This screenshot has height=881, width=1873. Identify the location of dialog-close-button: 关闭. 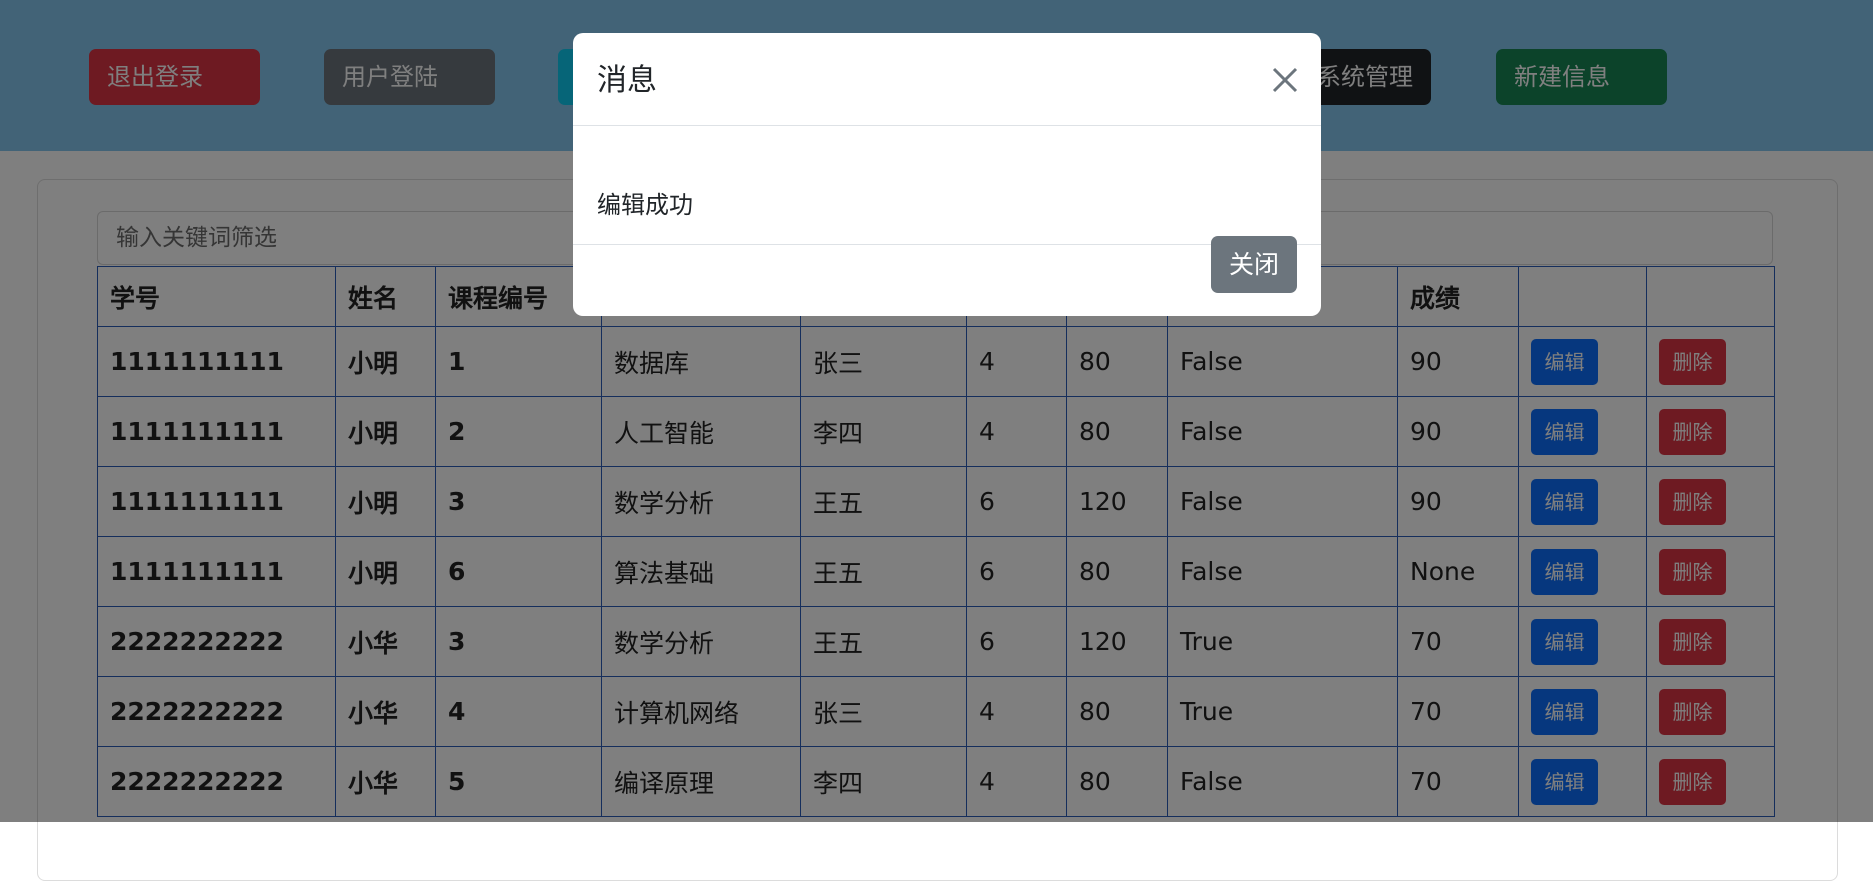
(1254, 264).